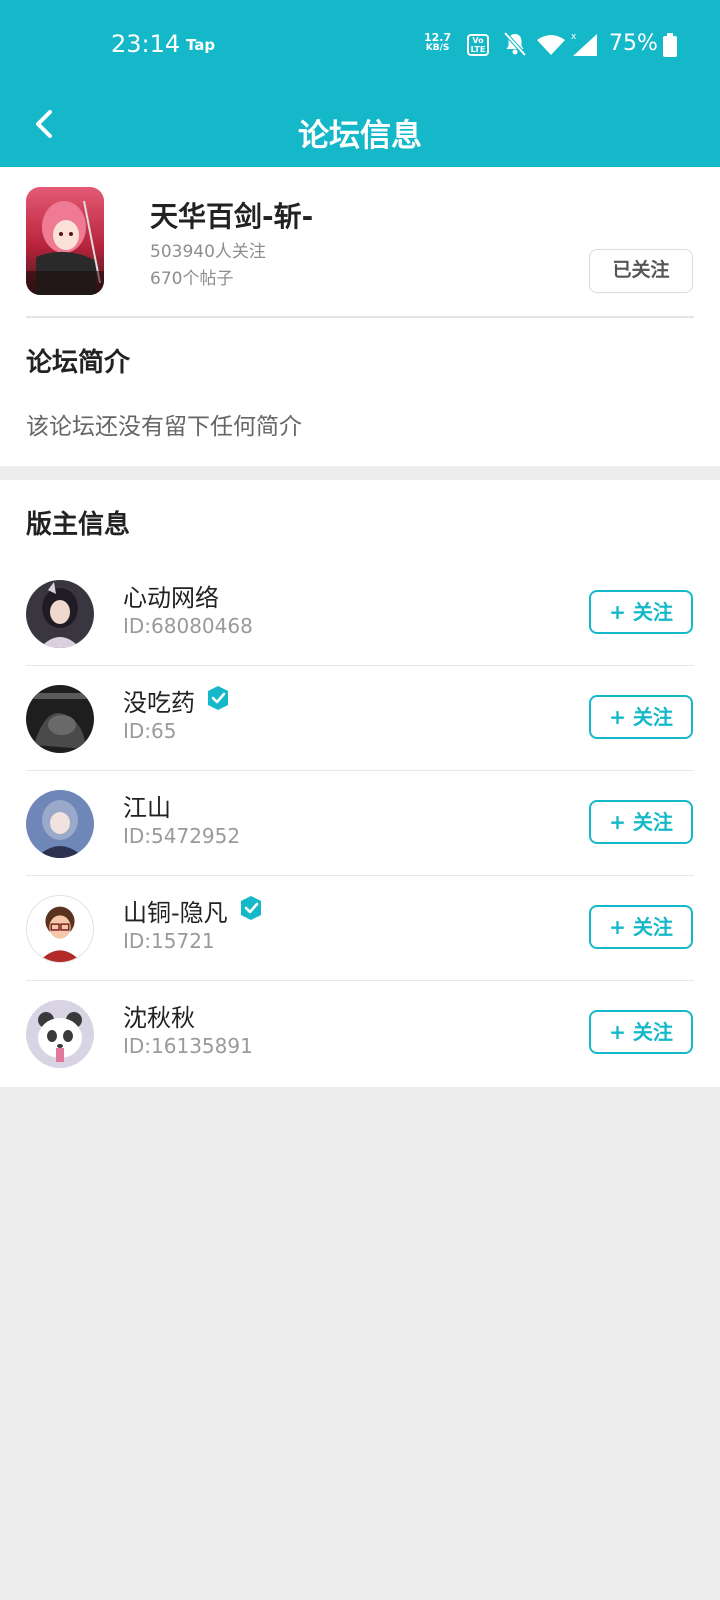 This screenshot has height=1600, width=720. Describe the element at coordinates (147, 808) in the screenshot. I see `moderator-name: 江山` at that location.